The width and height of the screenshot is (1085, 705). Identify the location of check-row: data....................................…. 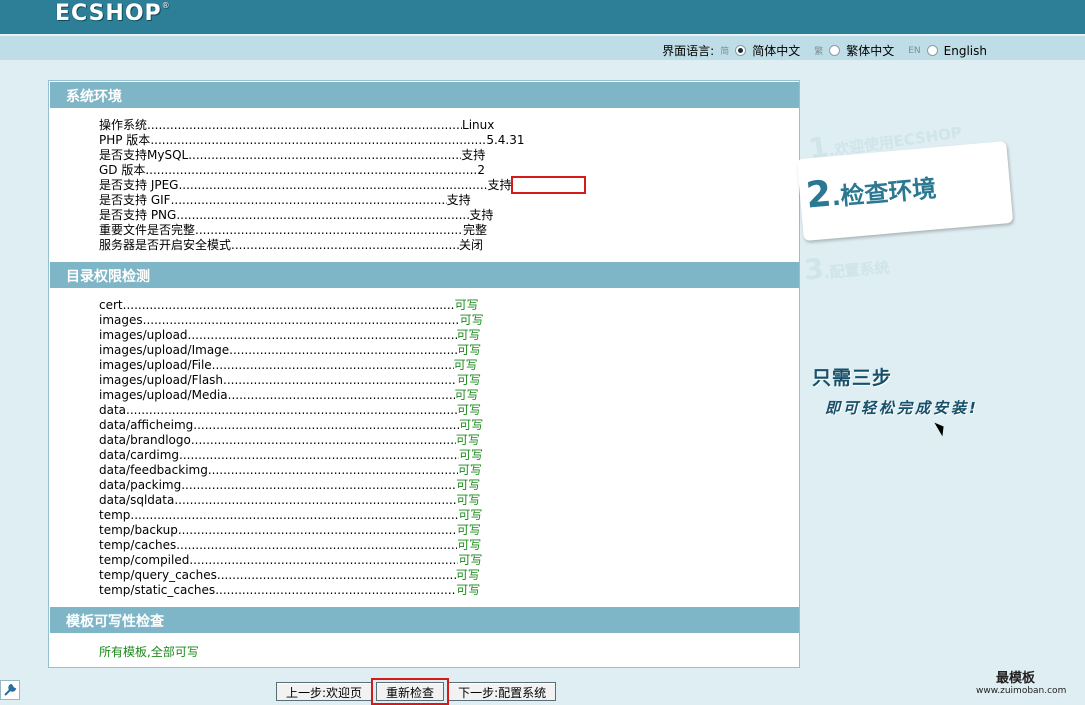
(291, 410).